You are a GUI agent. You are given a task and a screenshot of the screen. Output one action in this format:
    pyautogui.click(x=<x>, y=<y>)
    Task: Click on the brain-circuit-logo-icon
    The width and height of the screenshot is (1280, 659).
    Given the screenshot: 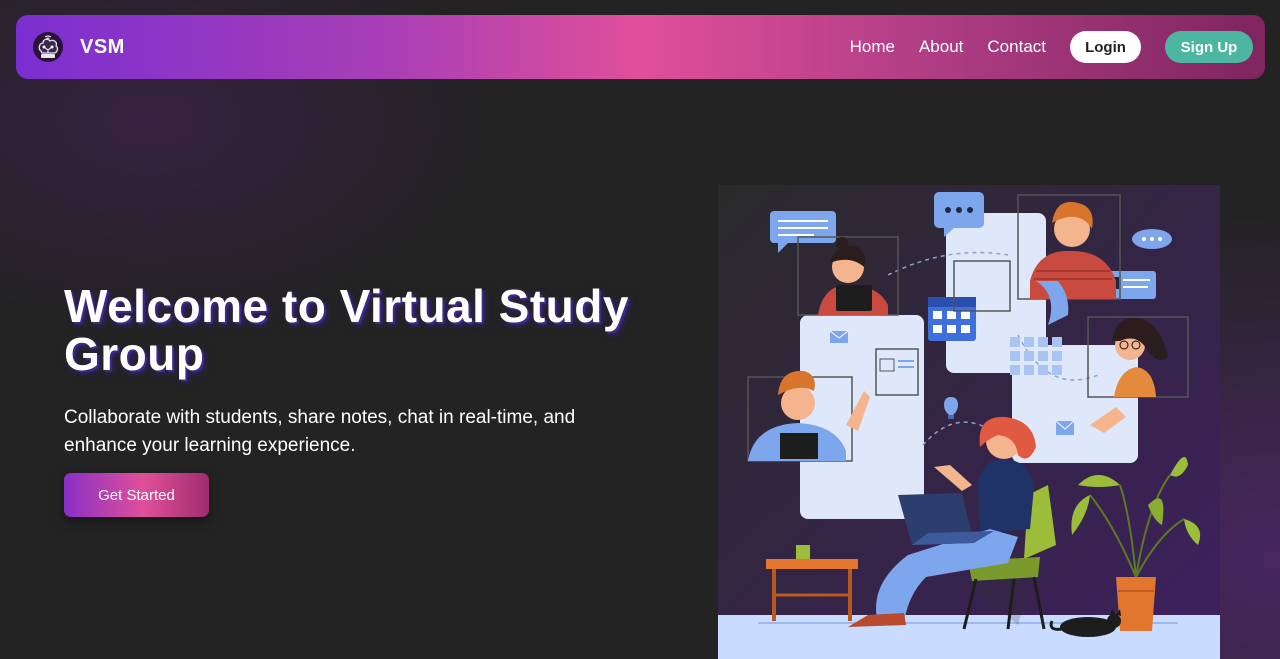 What is the action you would take?
    pyautogui.click(x=48, y=47)
    